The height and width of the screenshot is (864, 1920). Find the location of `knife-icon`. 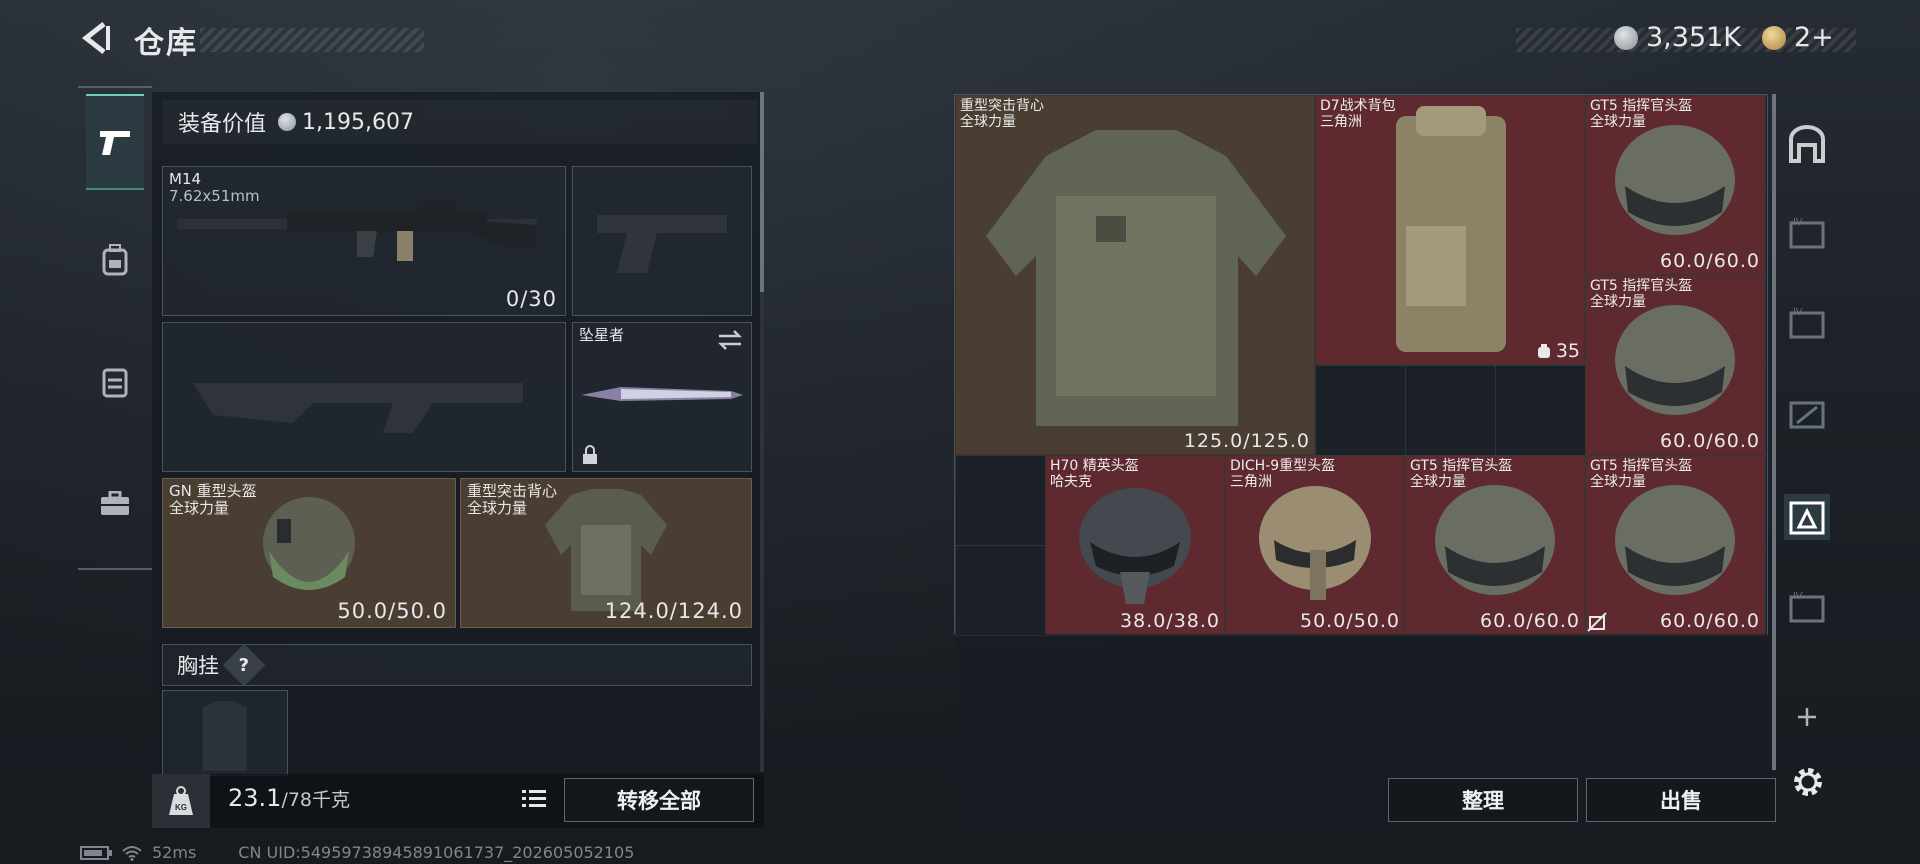

knife-icon is located at coordinates (662, 394).